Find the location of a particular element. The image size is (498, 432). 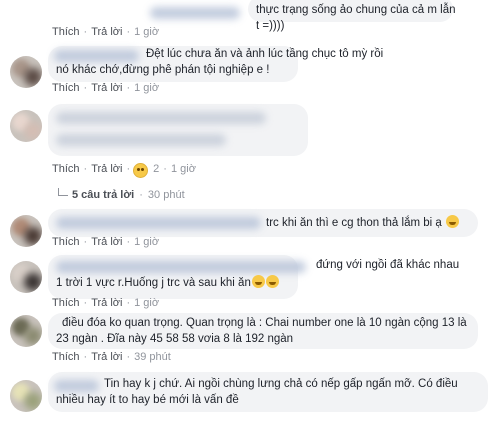

timestamp: 39 phút is located at coordinates (152, 357).